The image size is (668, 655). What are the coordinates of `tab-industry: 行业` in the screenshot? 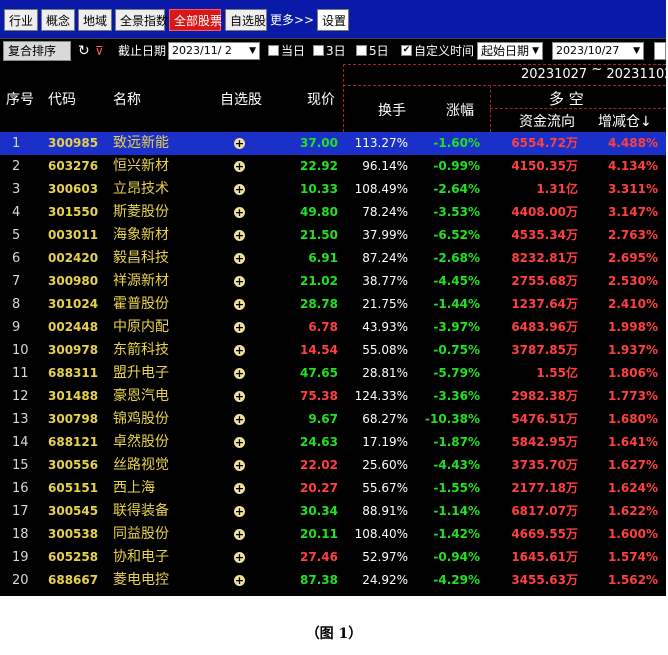 It's located at (21, 20).